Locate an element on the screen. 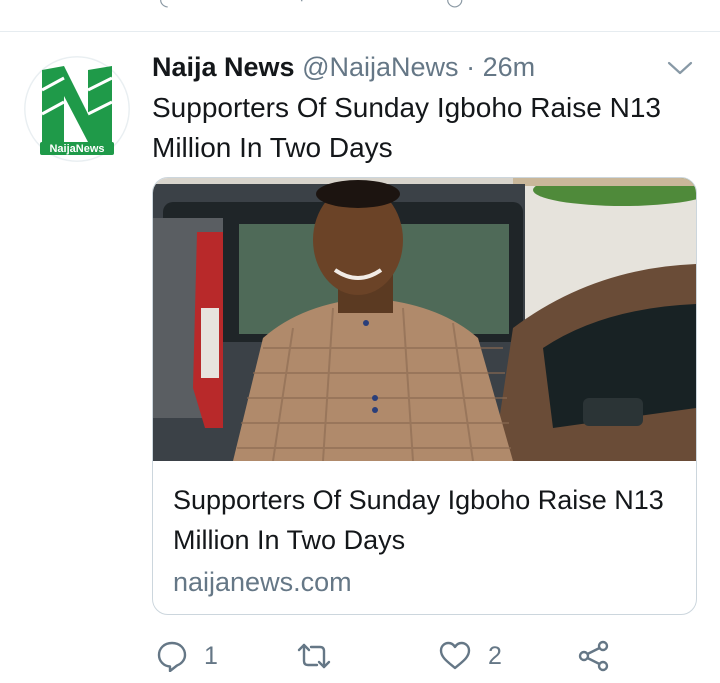  like-button: 2 is located at coordinates (470, 656).